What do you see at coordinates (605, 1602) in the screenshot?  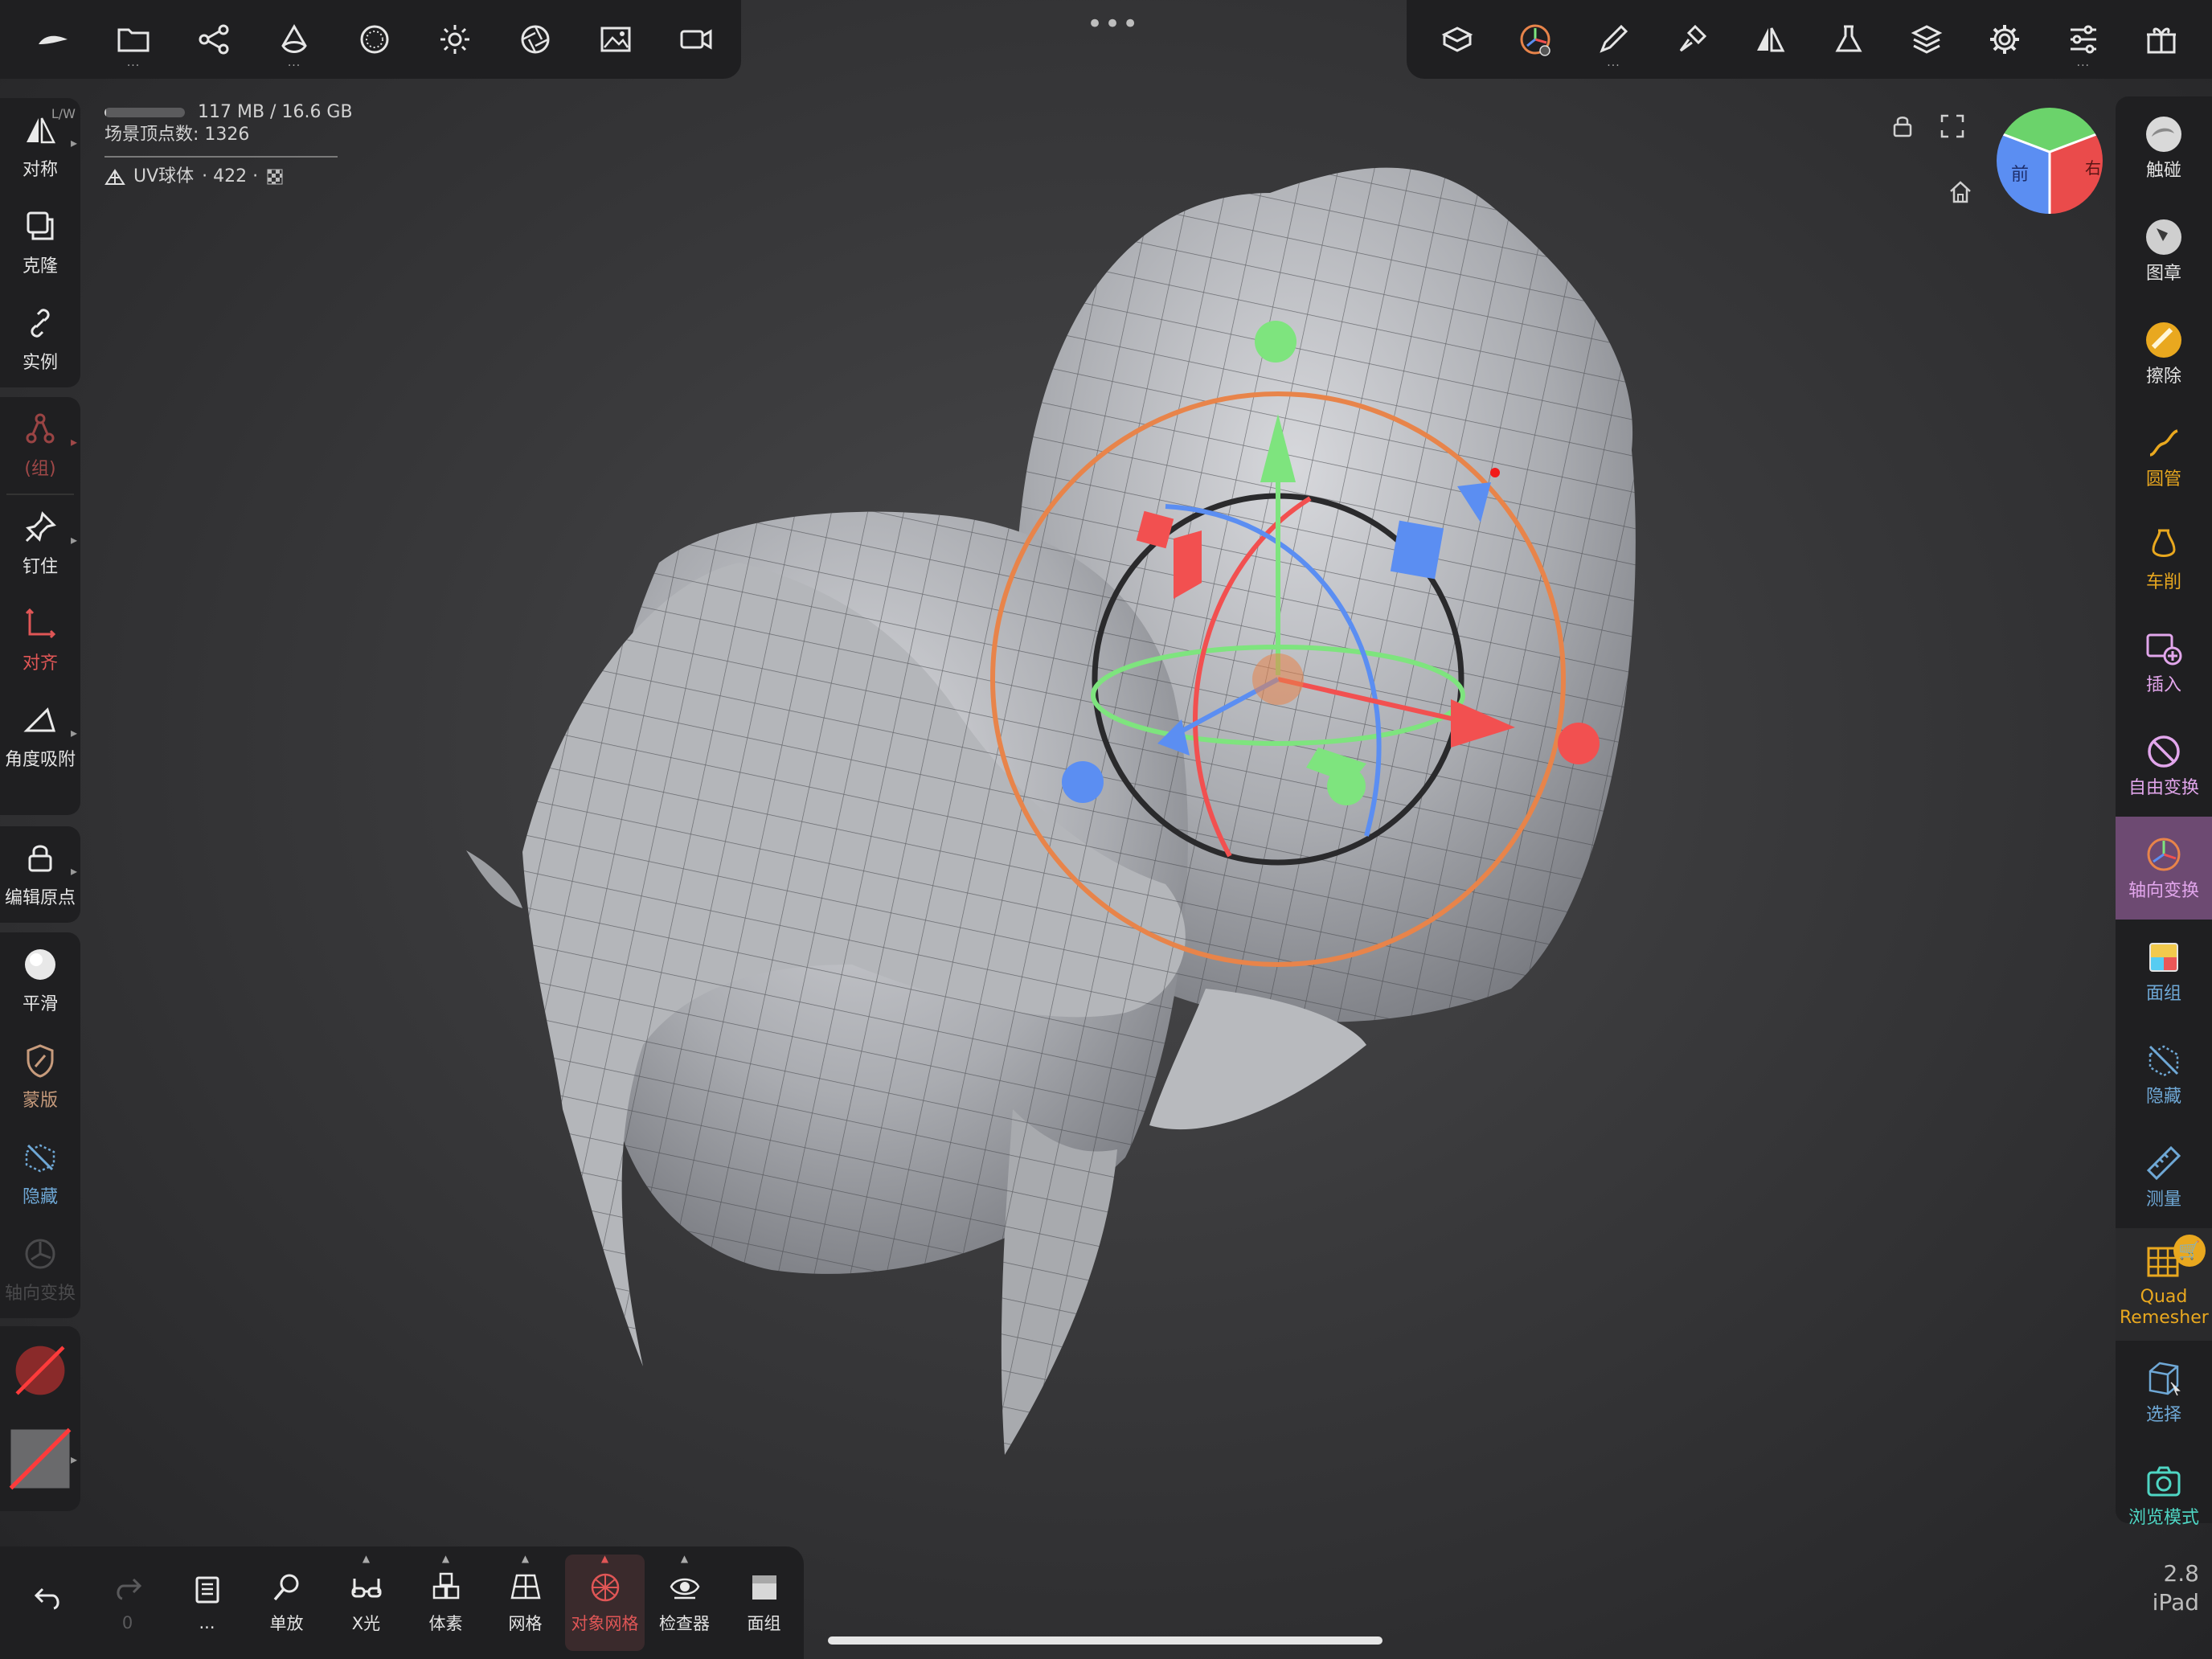 I see `object-mesh-button: ▲ 对象网格` at bounding box center [605, 1602].